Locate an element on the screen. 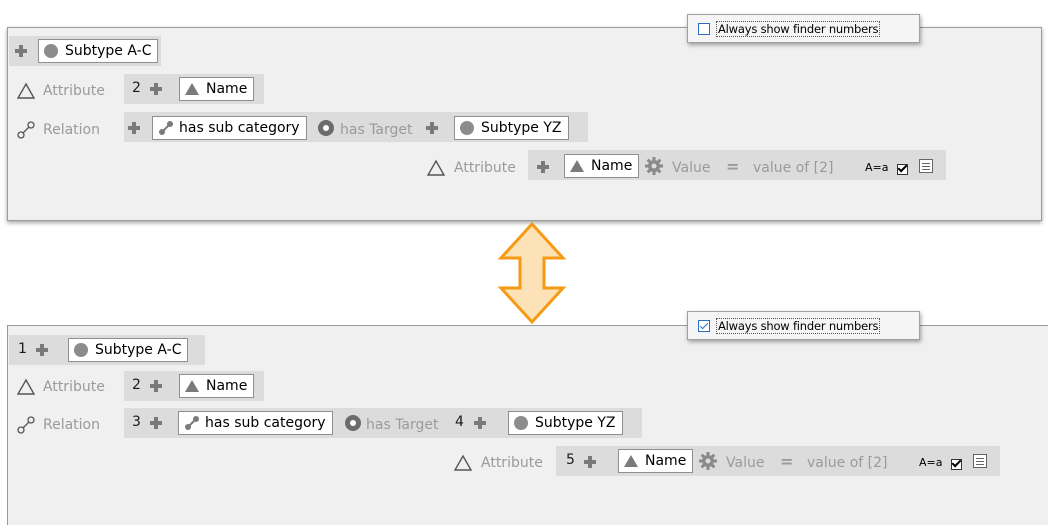 The height and width of the screenshot is (525, 1048). finder-number: 3 is located at coordinates (136, 422).